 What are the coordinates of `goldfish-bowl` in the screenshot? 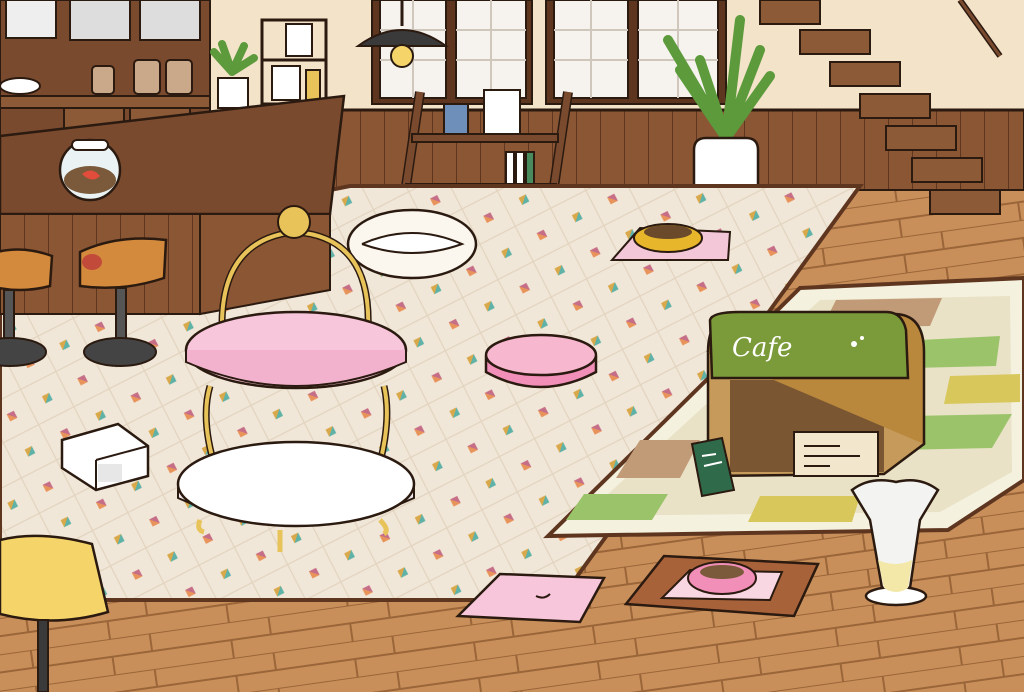 It's located at (90, 170).